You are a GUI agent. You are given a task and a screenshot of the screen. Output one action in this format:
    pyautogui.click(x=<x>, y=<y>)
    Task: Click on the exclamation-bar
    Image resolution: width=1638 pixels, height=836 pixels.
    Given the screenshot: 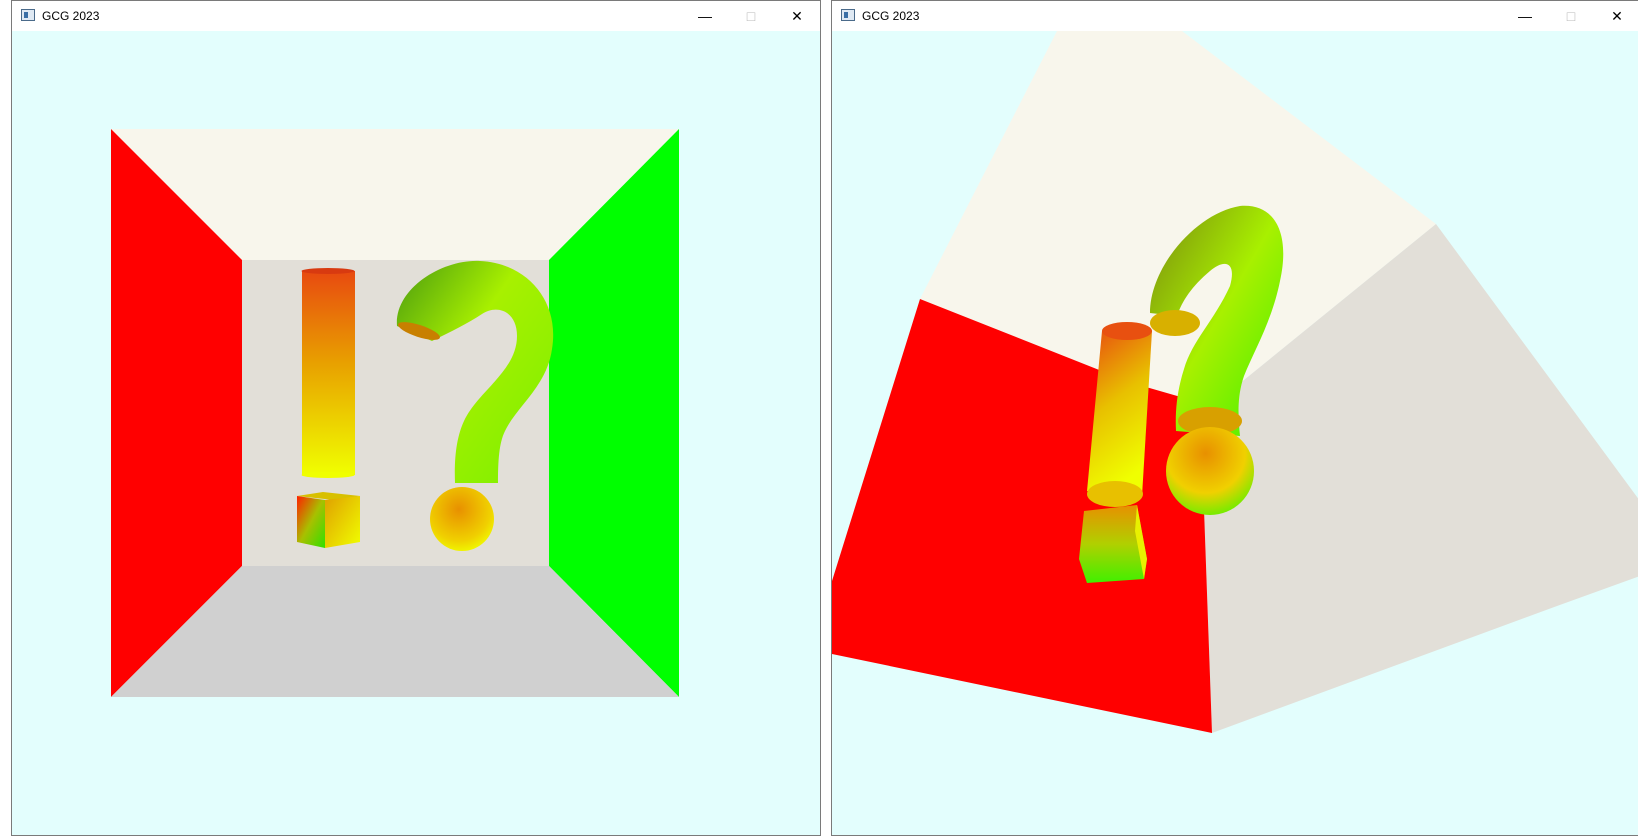 What is the action you would take?
    pyautogui.click(x=328, y=373)
    